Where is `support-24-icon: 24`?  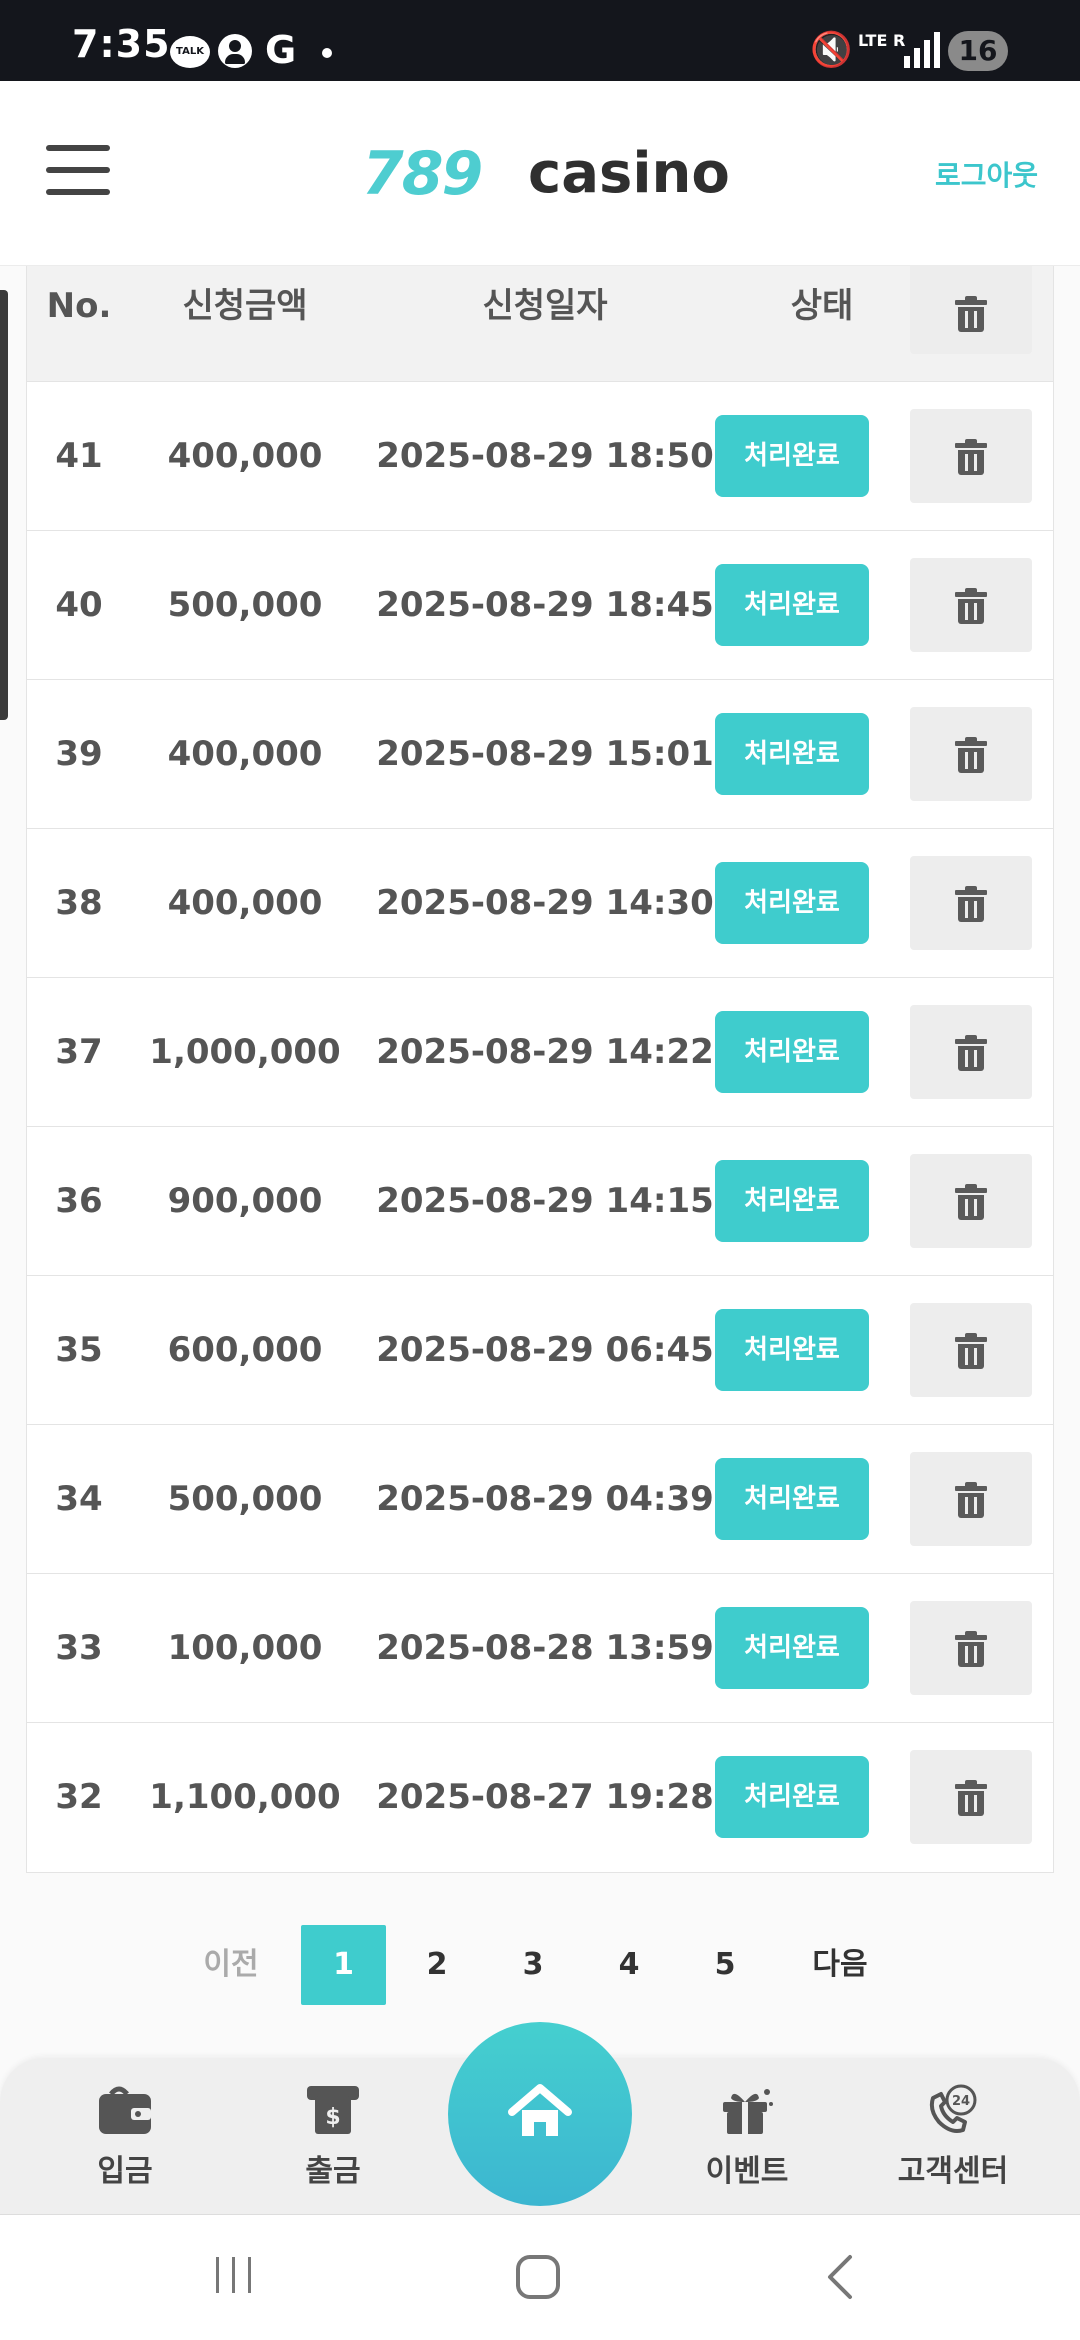
support-24-icon: 24 is located at coordinates (953, 2108).